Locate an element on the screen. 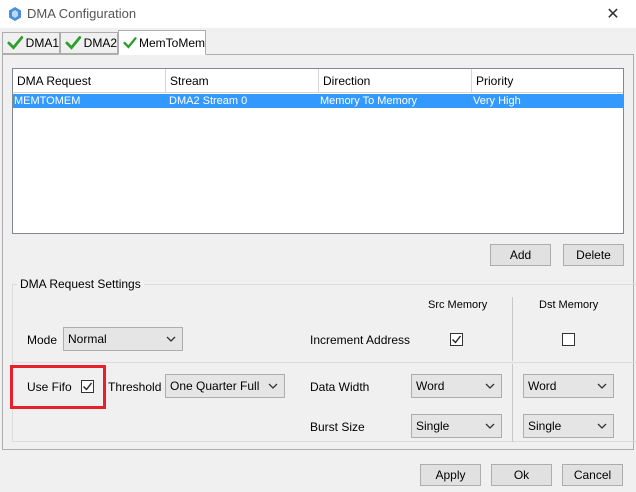 Image resolution: width=636 pixels, height=492 pixels. threshold-label: Threshold is located at coordinates (135, 387).